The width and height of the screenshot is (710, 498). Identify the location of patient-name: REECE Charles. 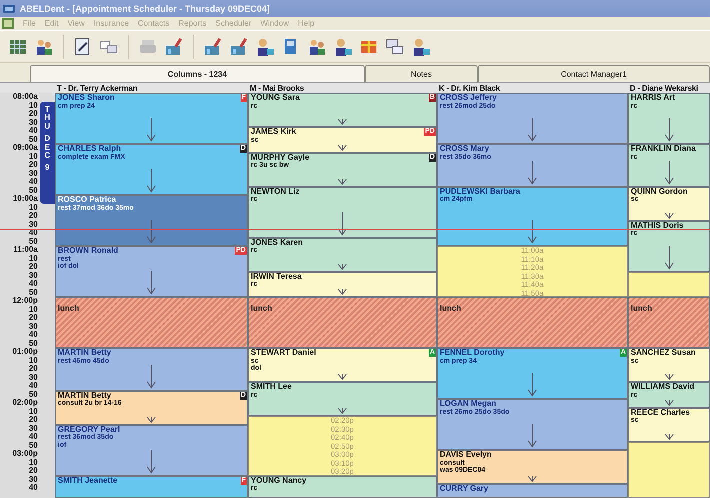
(660, 412).